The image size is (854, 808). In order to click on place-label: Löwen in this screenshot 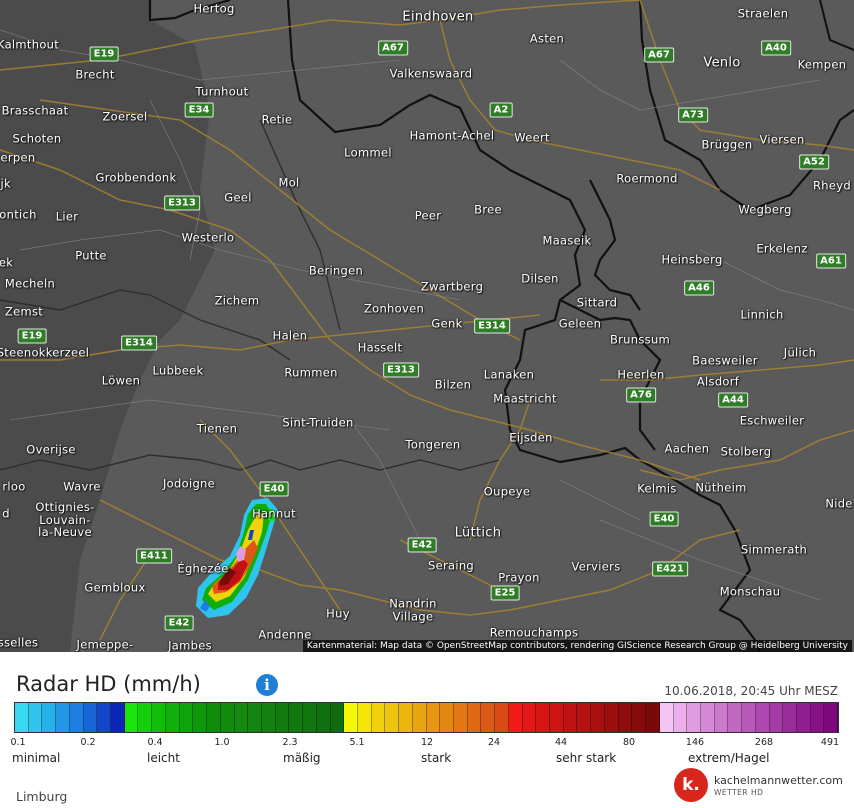, I will do `click(121, 380)`.